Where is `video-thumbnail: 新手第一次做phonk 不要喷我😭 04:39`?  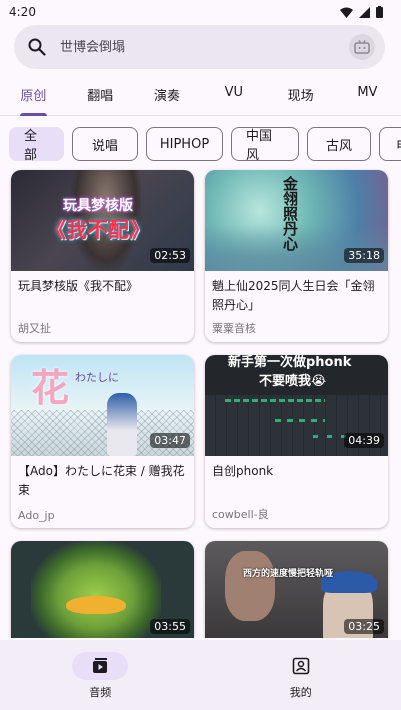 video-thumbnail: 新手第一次做phonk 不要喷我😭 04:39 is located at coordinates (296, 405).